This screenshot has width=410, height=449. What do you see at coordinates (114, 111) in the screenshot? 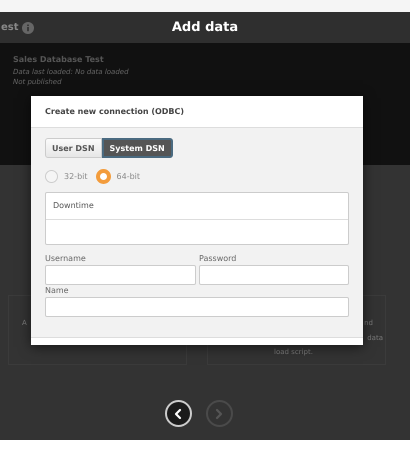
I see `dialog-title: Create new connection (ODBC)` at bounding box center [114, 111].